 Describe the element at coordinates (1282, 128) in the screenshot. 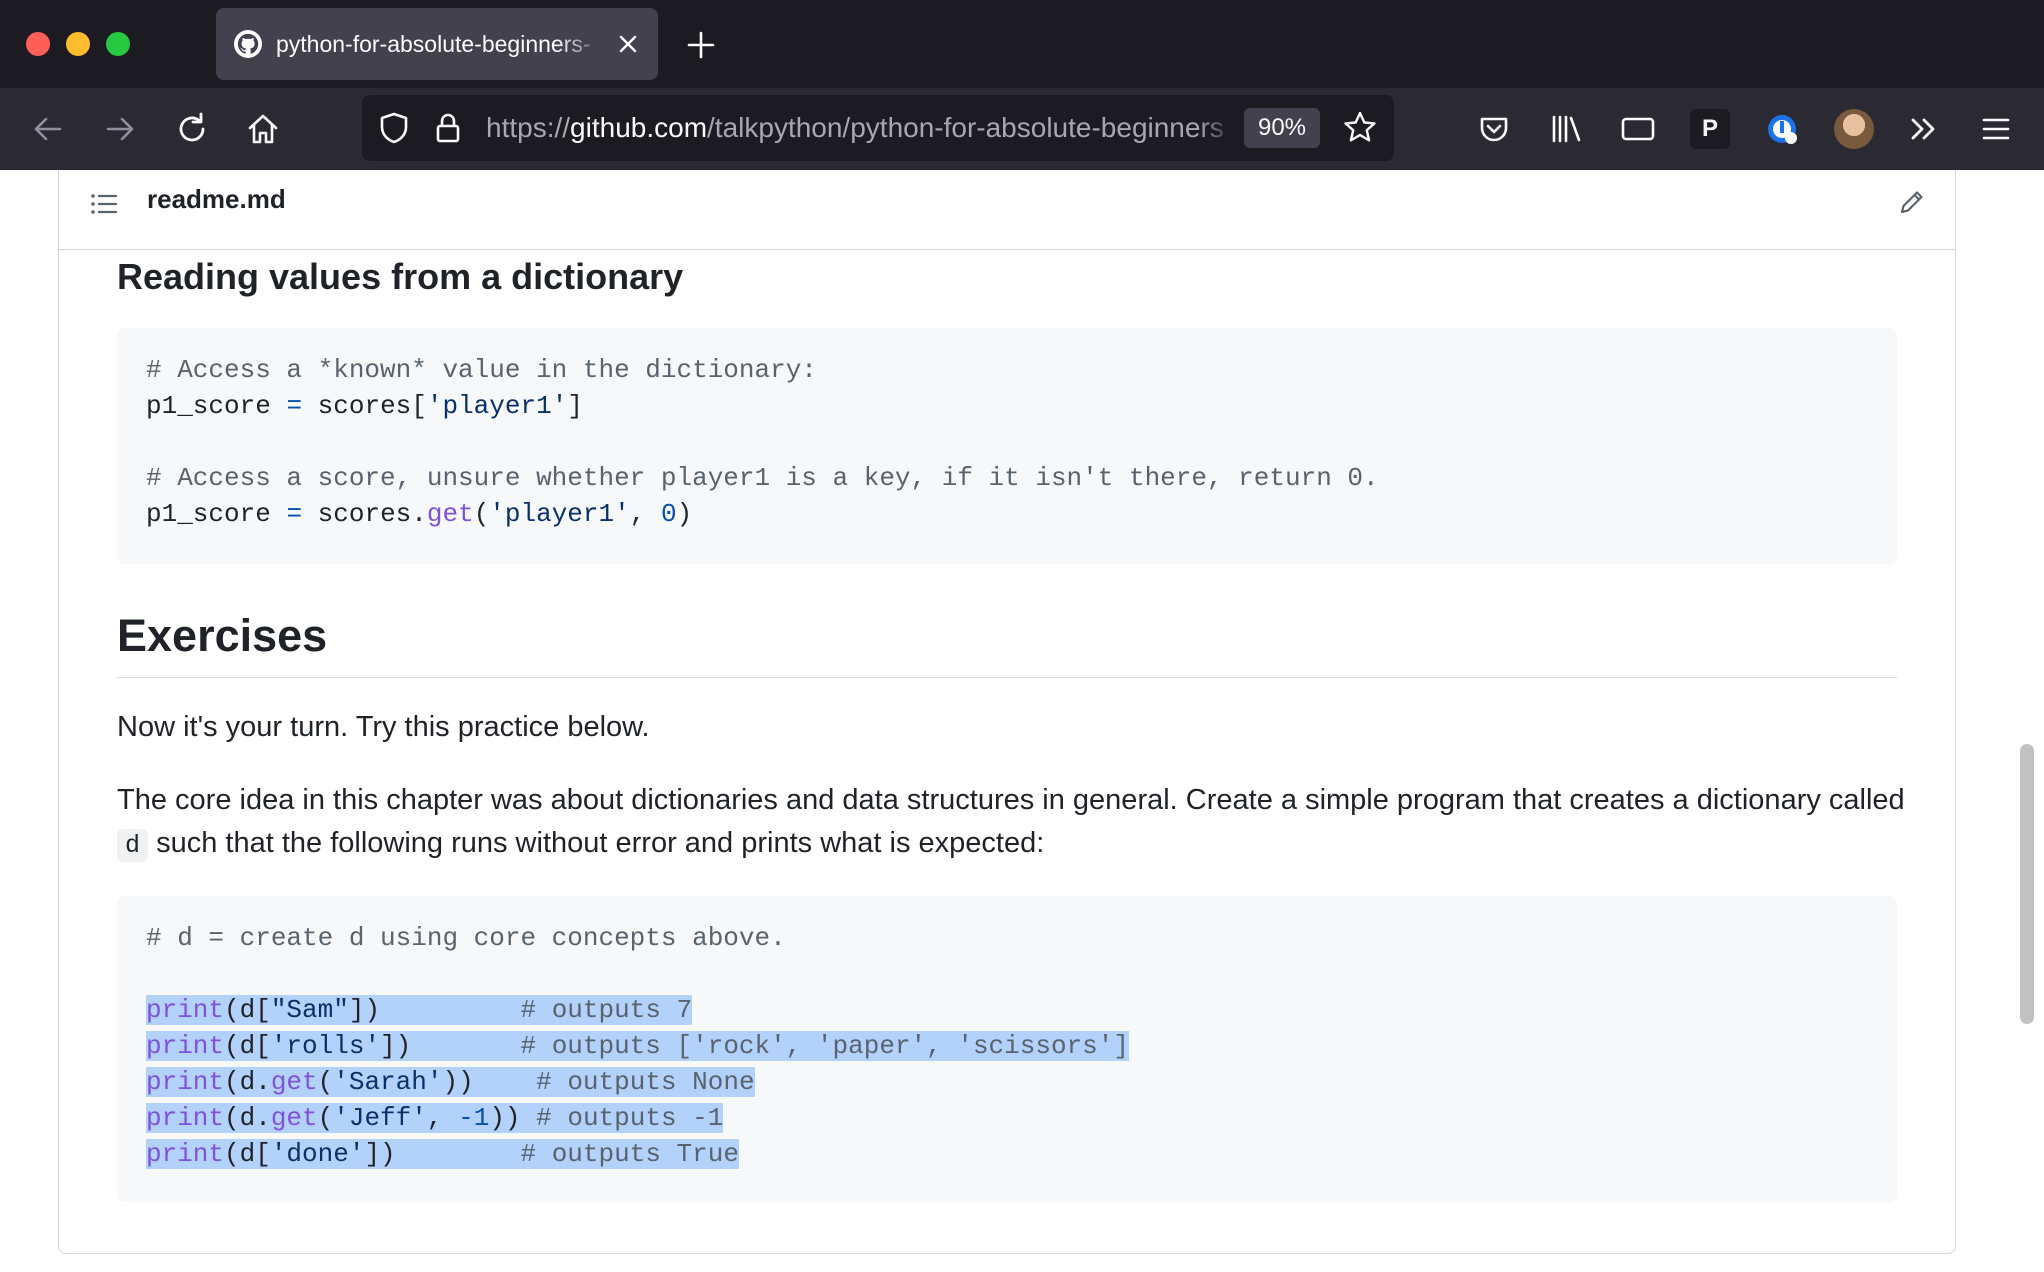

I see `zoom-level-badge: 90%` at that location.